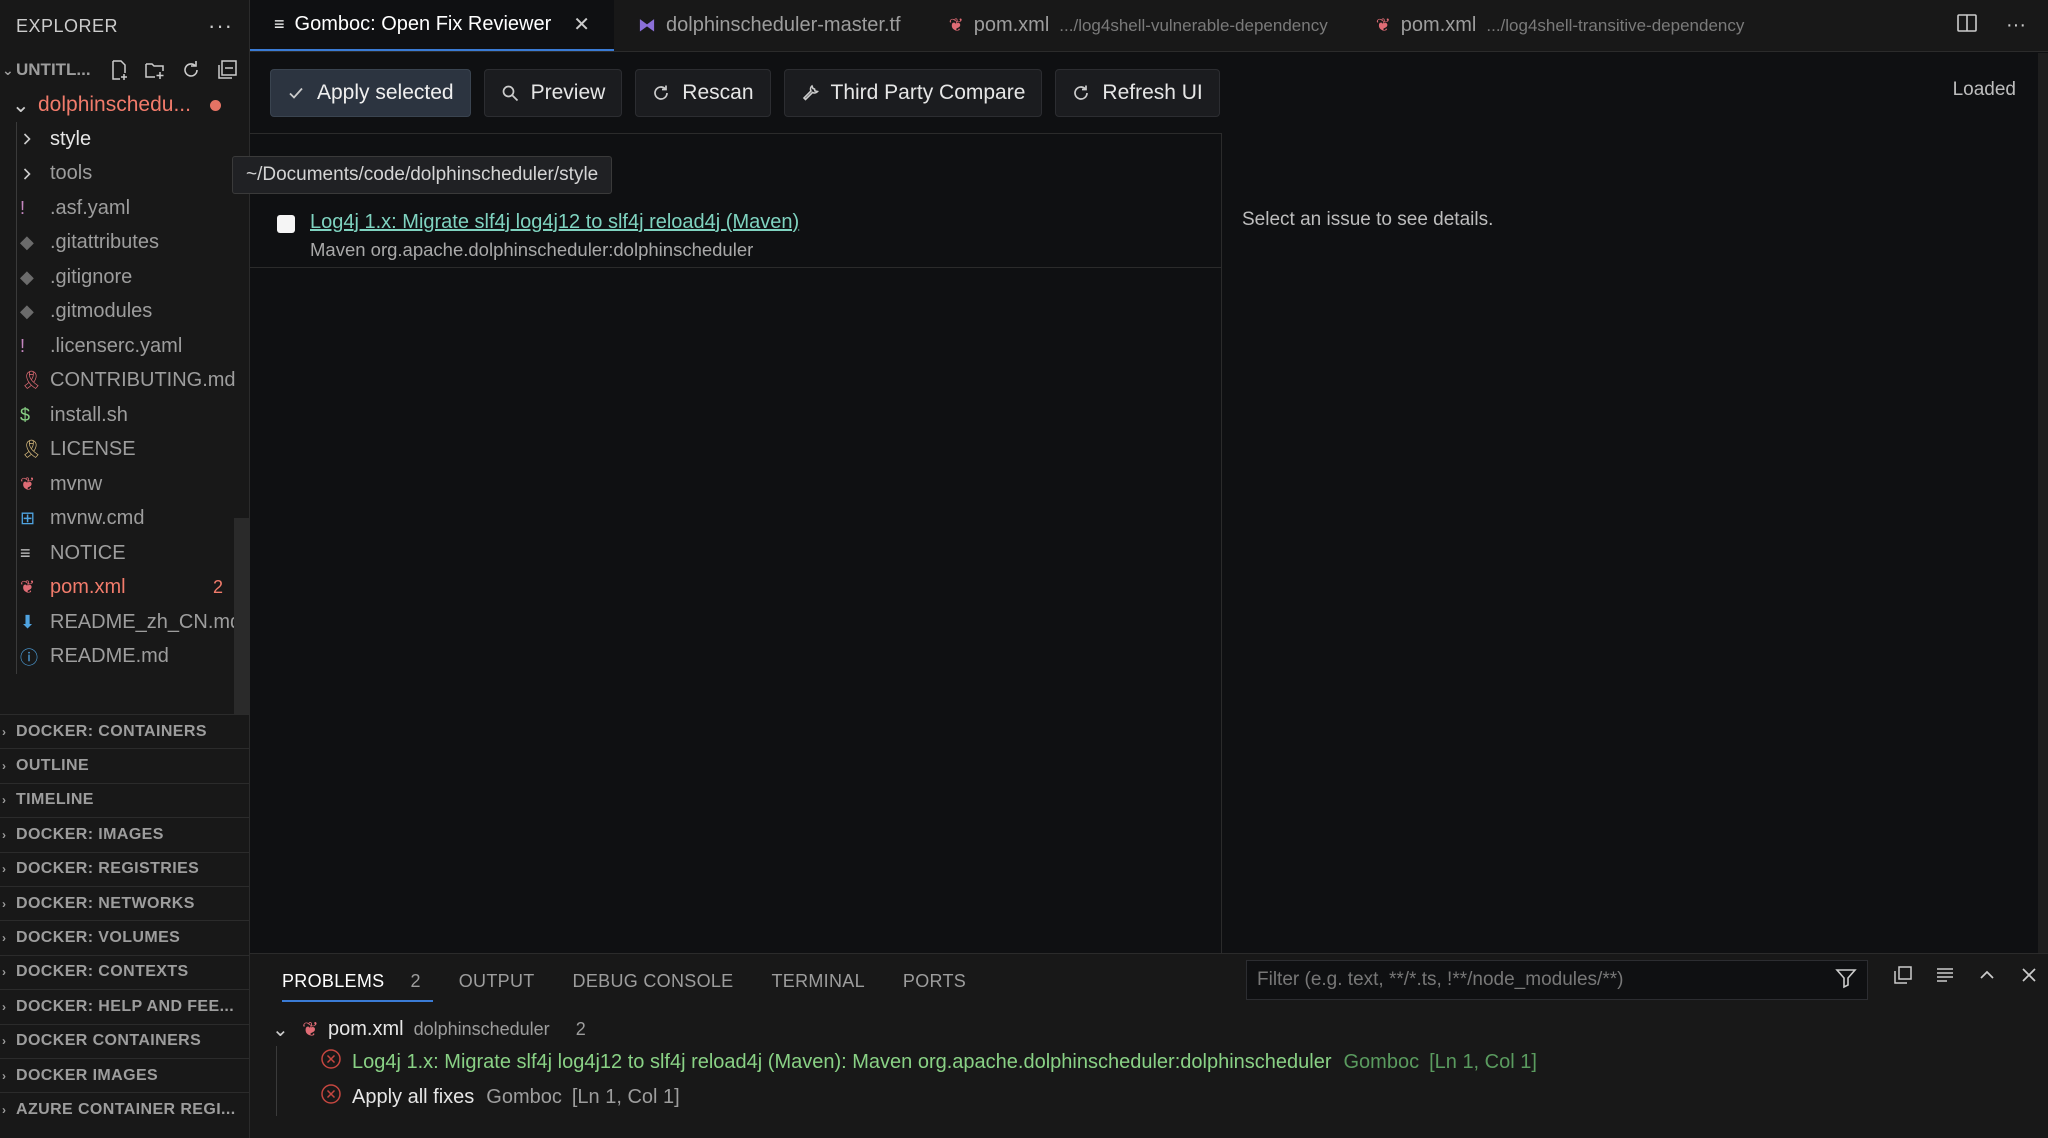  I want to click on editor-tab: ≡ Gomboc: Open Fix Reviewer ✕, so click(432, 25).